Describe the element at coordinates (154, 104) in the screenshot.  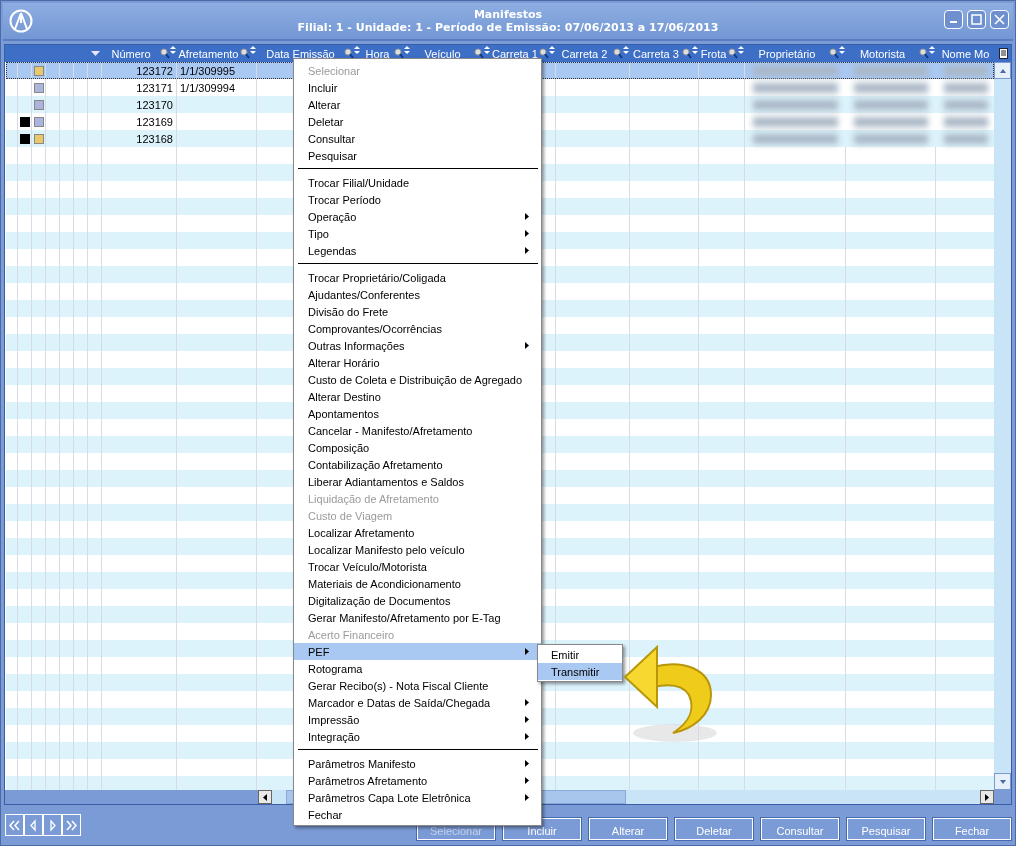
I see `table-cell: 123170` at that location.